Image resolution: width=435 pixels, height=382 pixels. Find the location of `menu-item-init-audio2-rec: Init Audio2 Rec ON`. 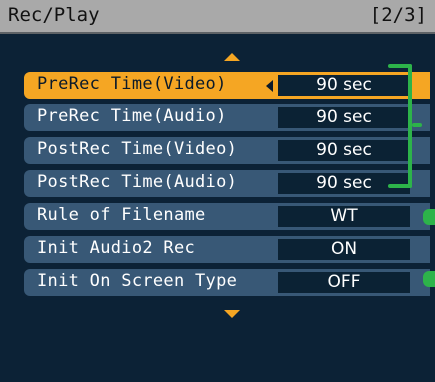

menu-item-init-audio2-rec: Init Audio2 Rec ON is located at coordinates (227, 249).